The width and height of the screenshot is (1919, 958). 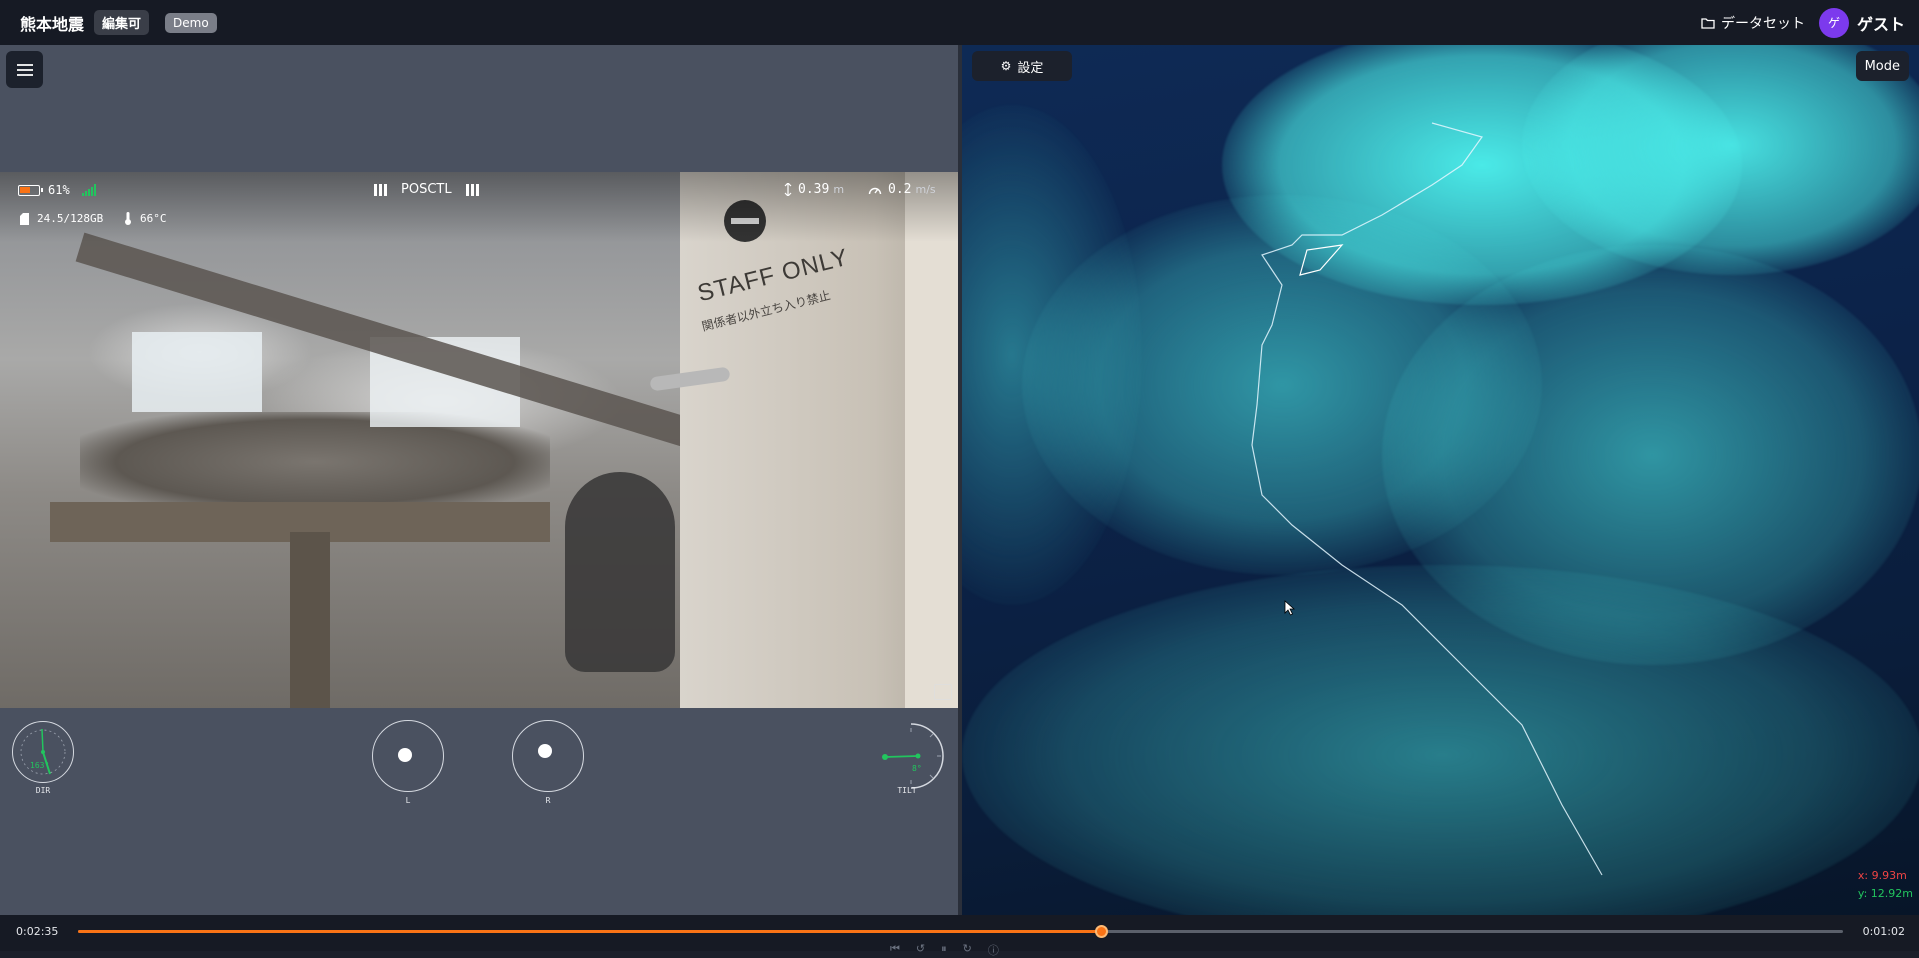 What do you see at coordinates (1708, 23) in the screenshot?
I see `folder-icon` at bounding box center [1708, 23].